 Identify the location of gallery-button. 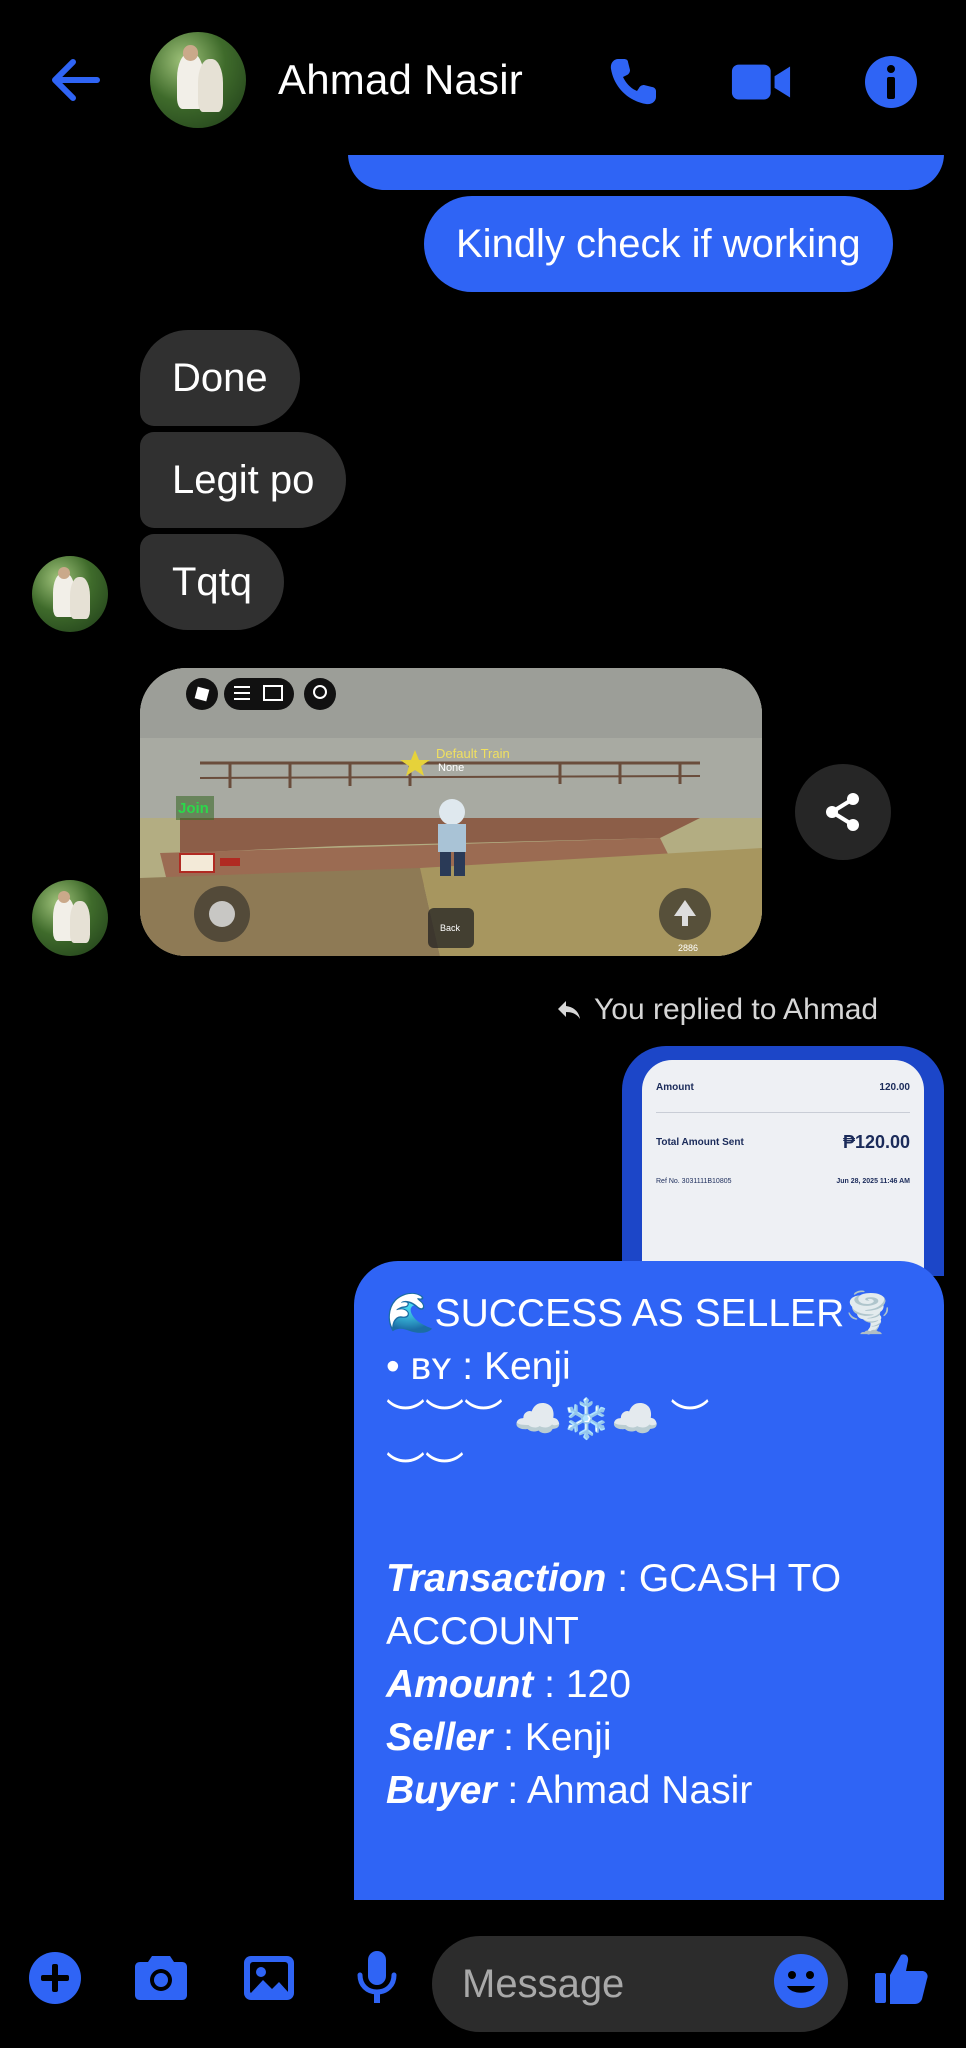
(269, 1978).